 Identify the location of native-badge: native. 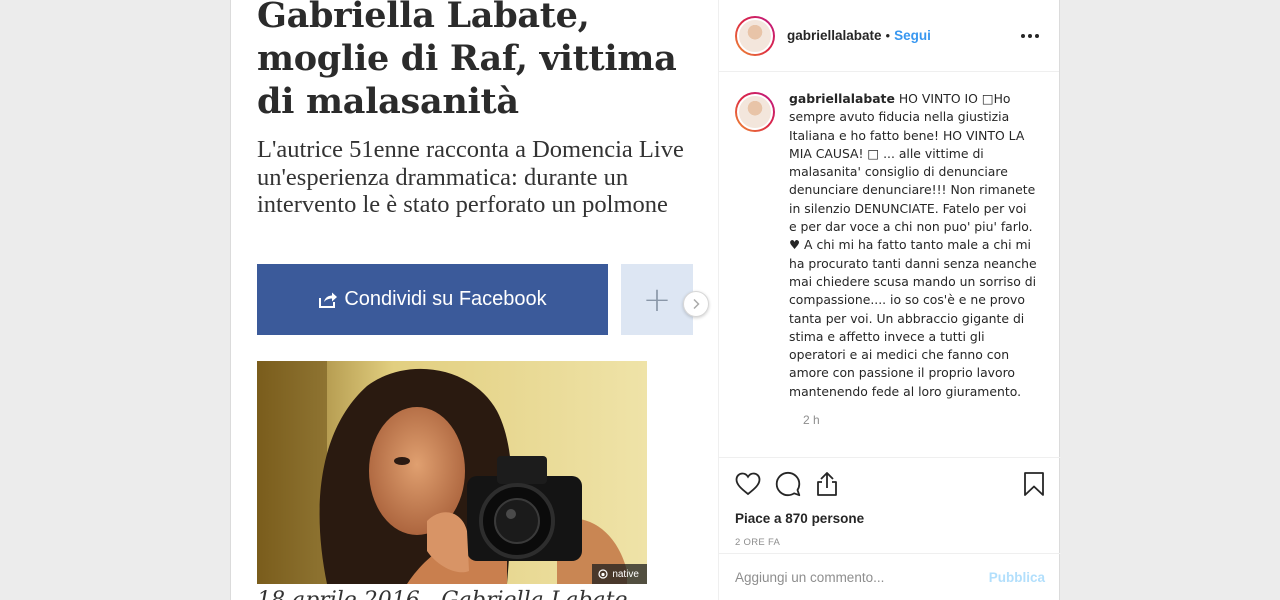
(619, 574).